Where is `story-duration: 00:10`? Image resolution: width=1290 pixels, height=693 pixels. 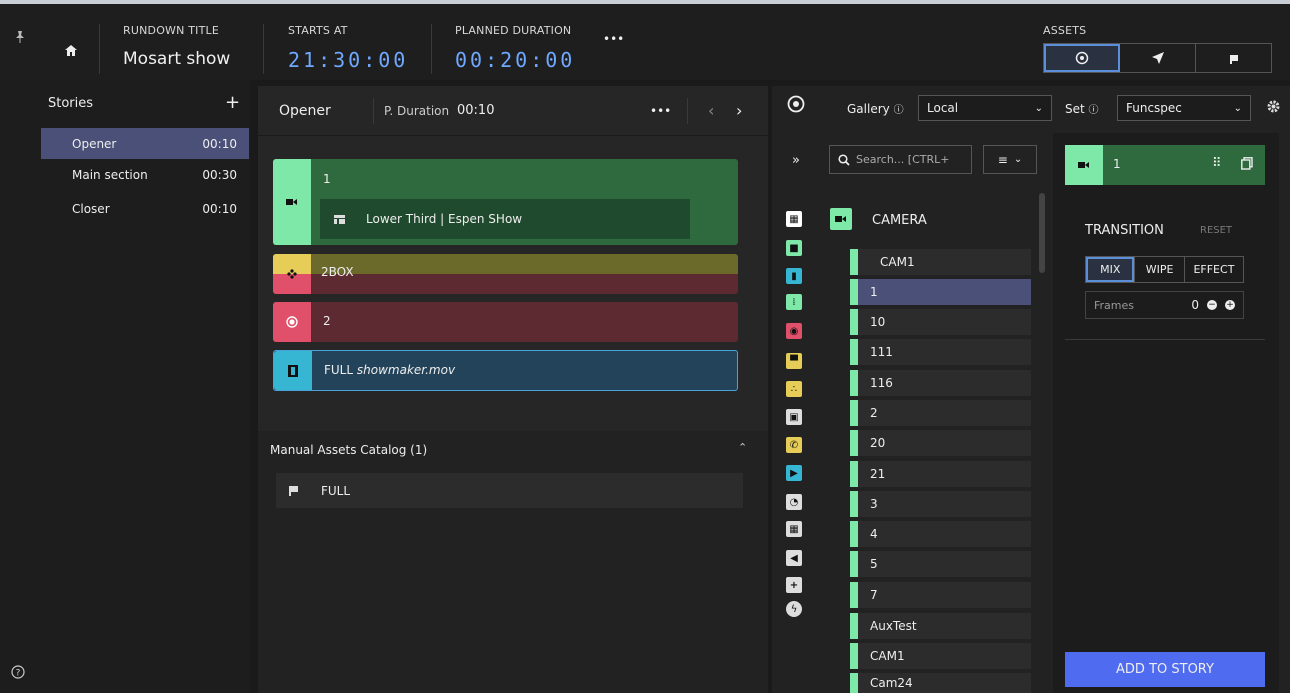 story-duration: 00:10 is located at coordinates (476, 110).